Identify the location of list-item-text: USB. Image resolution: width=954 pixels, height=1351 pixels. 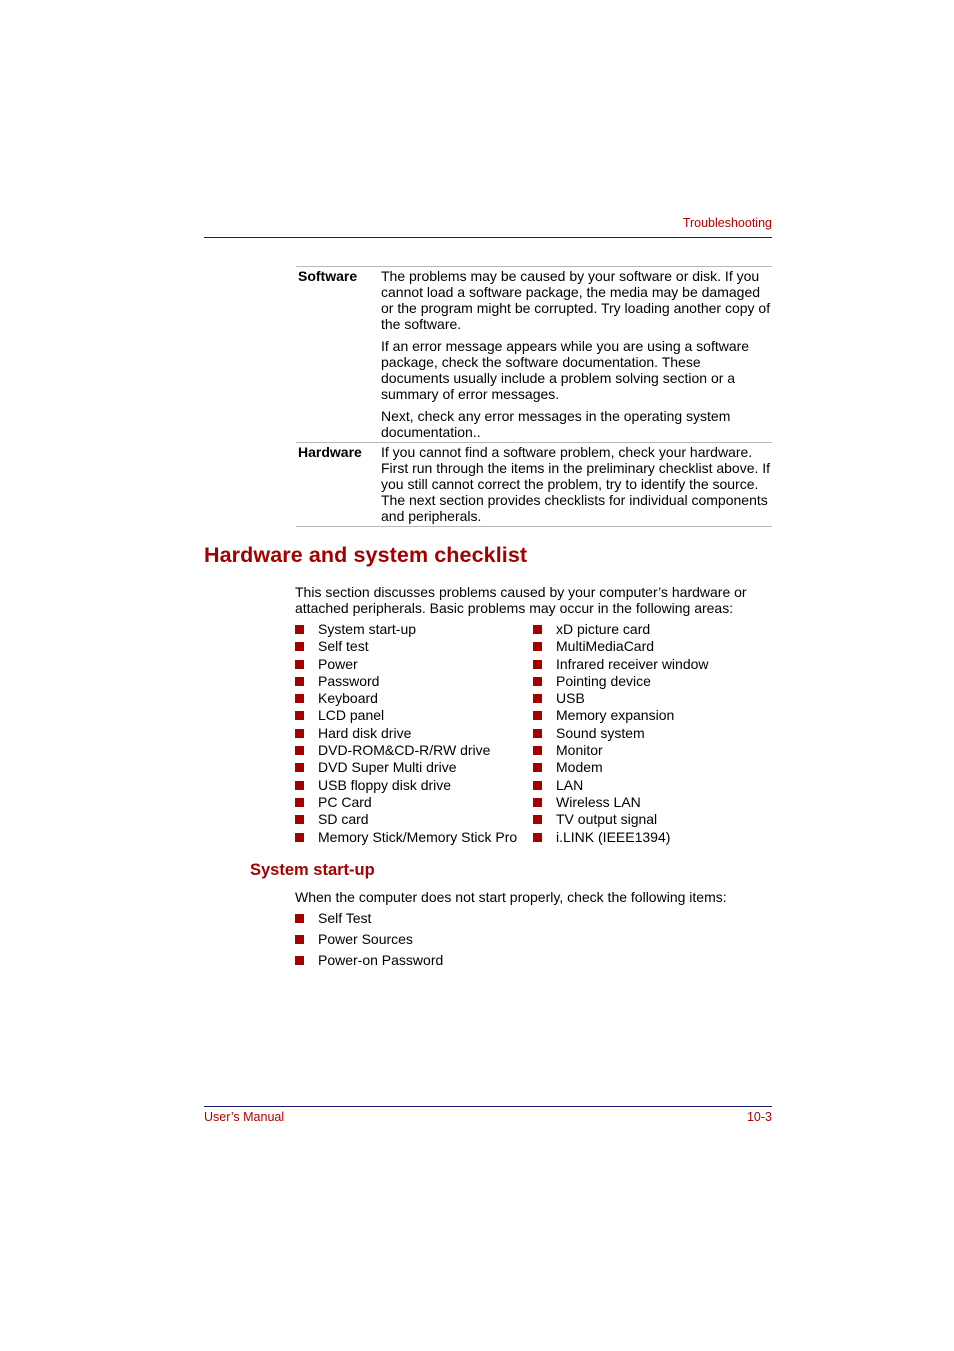
(570, 698).